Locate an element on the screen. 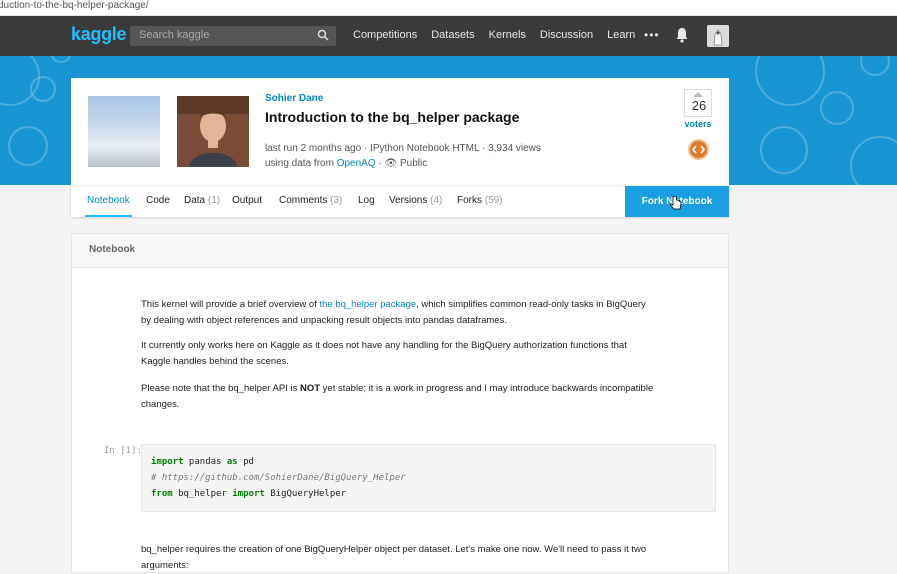 The height and width of the screenshot is (574, 897). tab-comments: Comments (3) is located at coordinates (310, 200).